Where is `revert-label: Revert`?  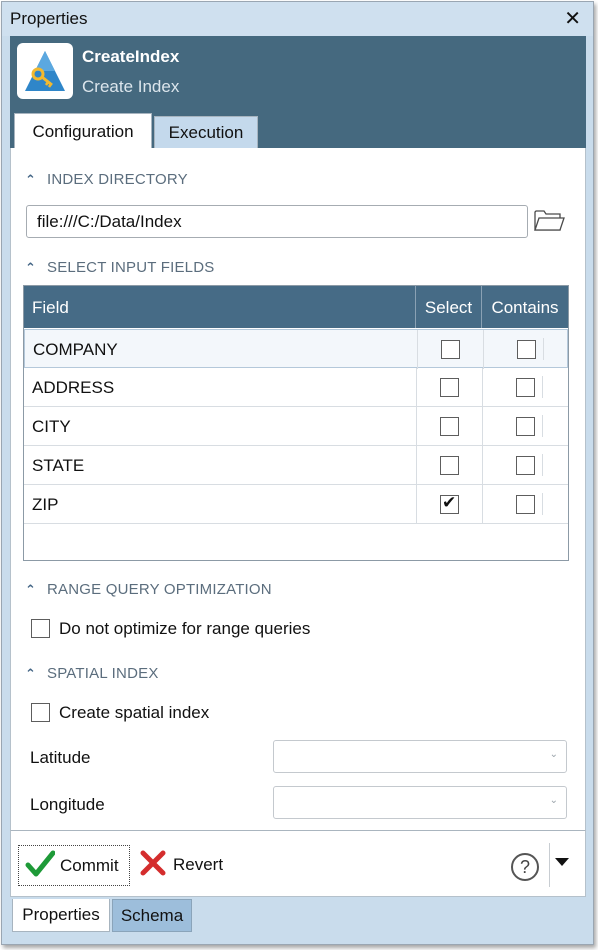
revert-label: Revert is located at coordinates (198, 864).